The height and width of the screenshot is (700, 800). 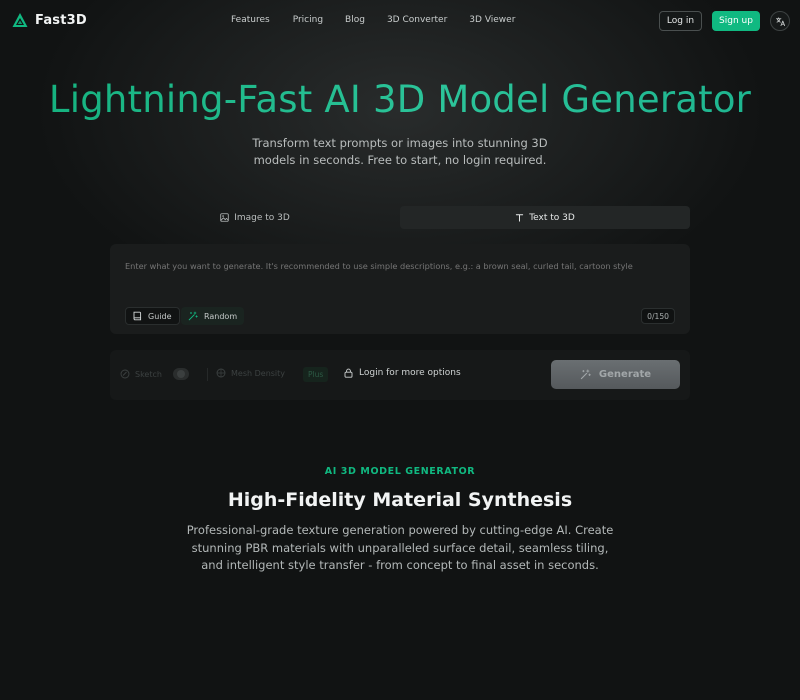 What do you see at coordinates (348, 373) in the screenshot?
I see `lock-icon` at bounding box center [348, 373].